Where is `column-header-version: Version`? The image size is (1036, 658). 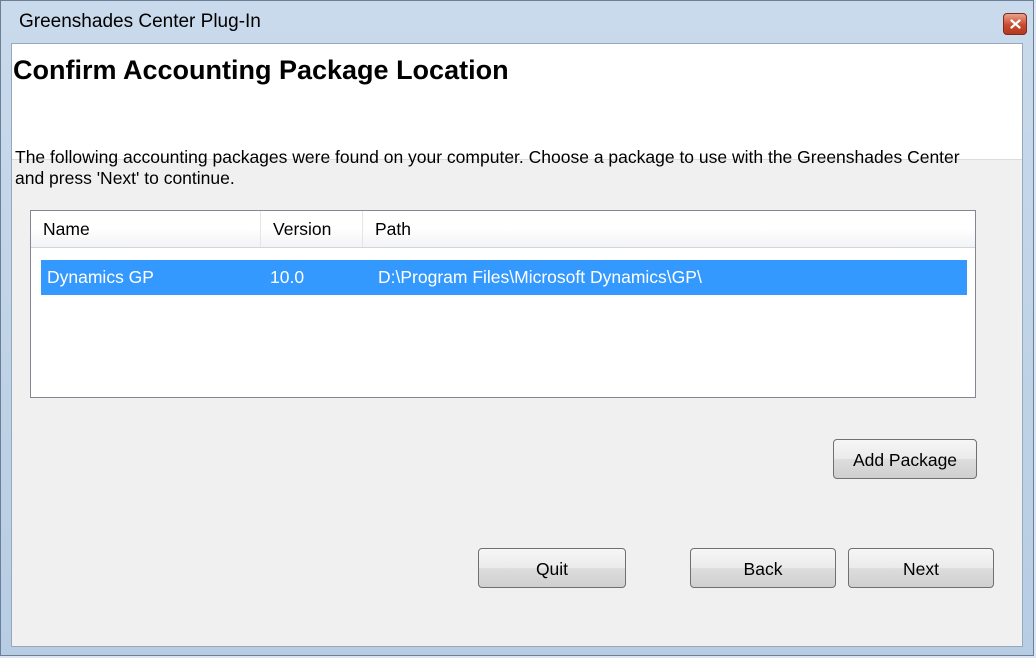 column-header-version: Version is located at coordinates (312, 229).